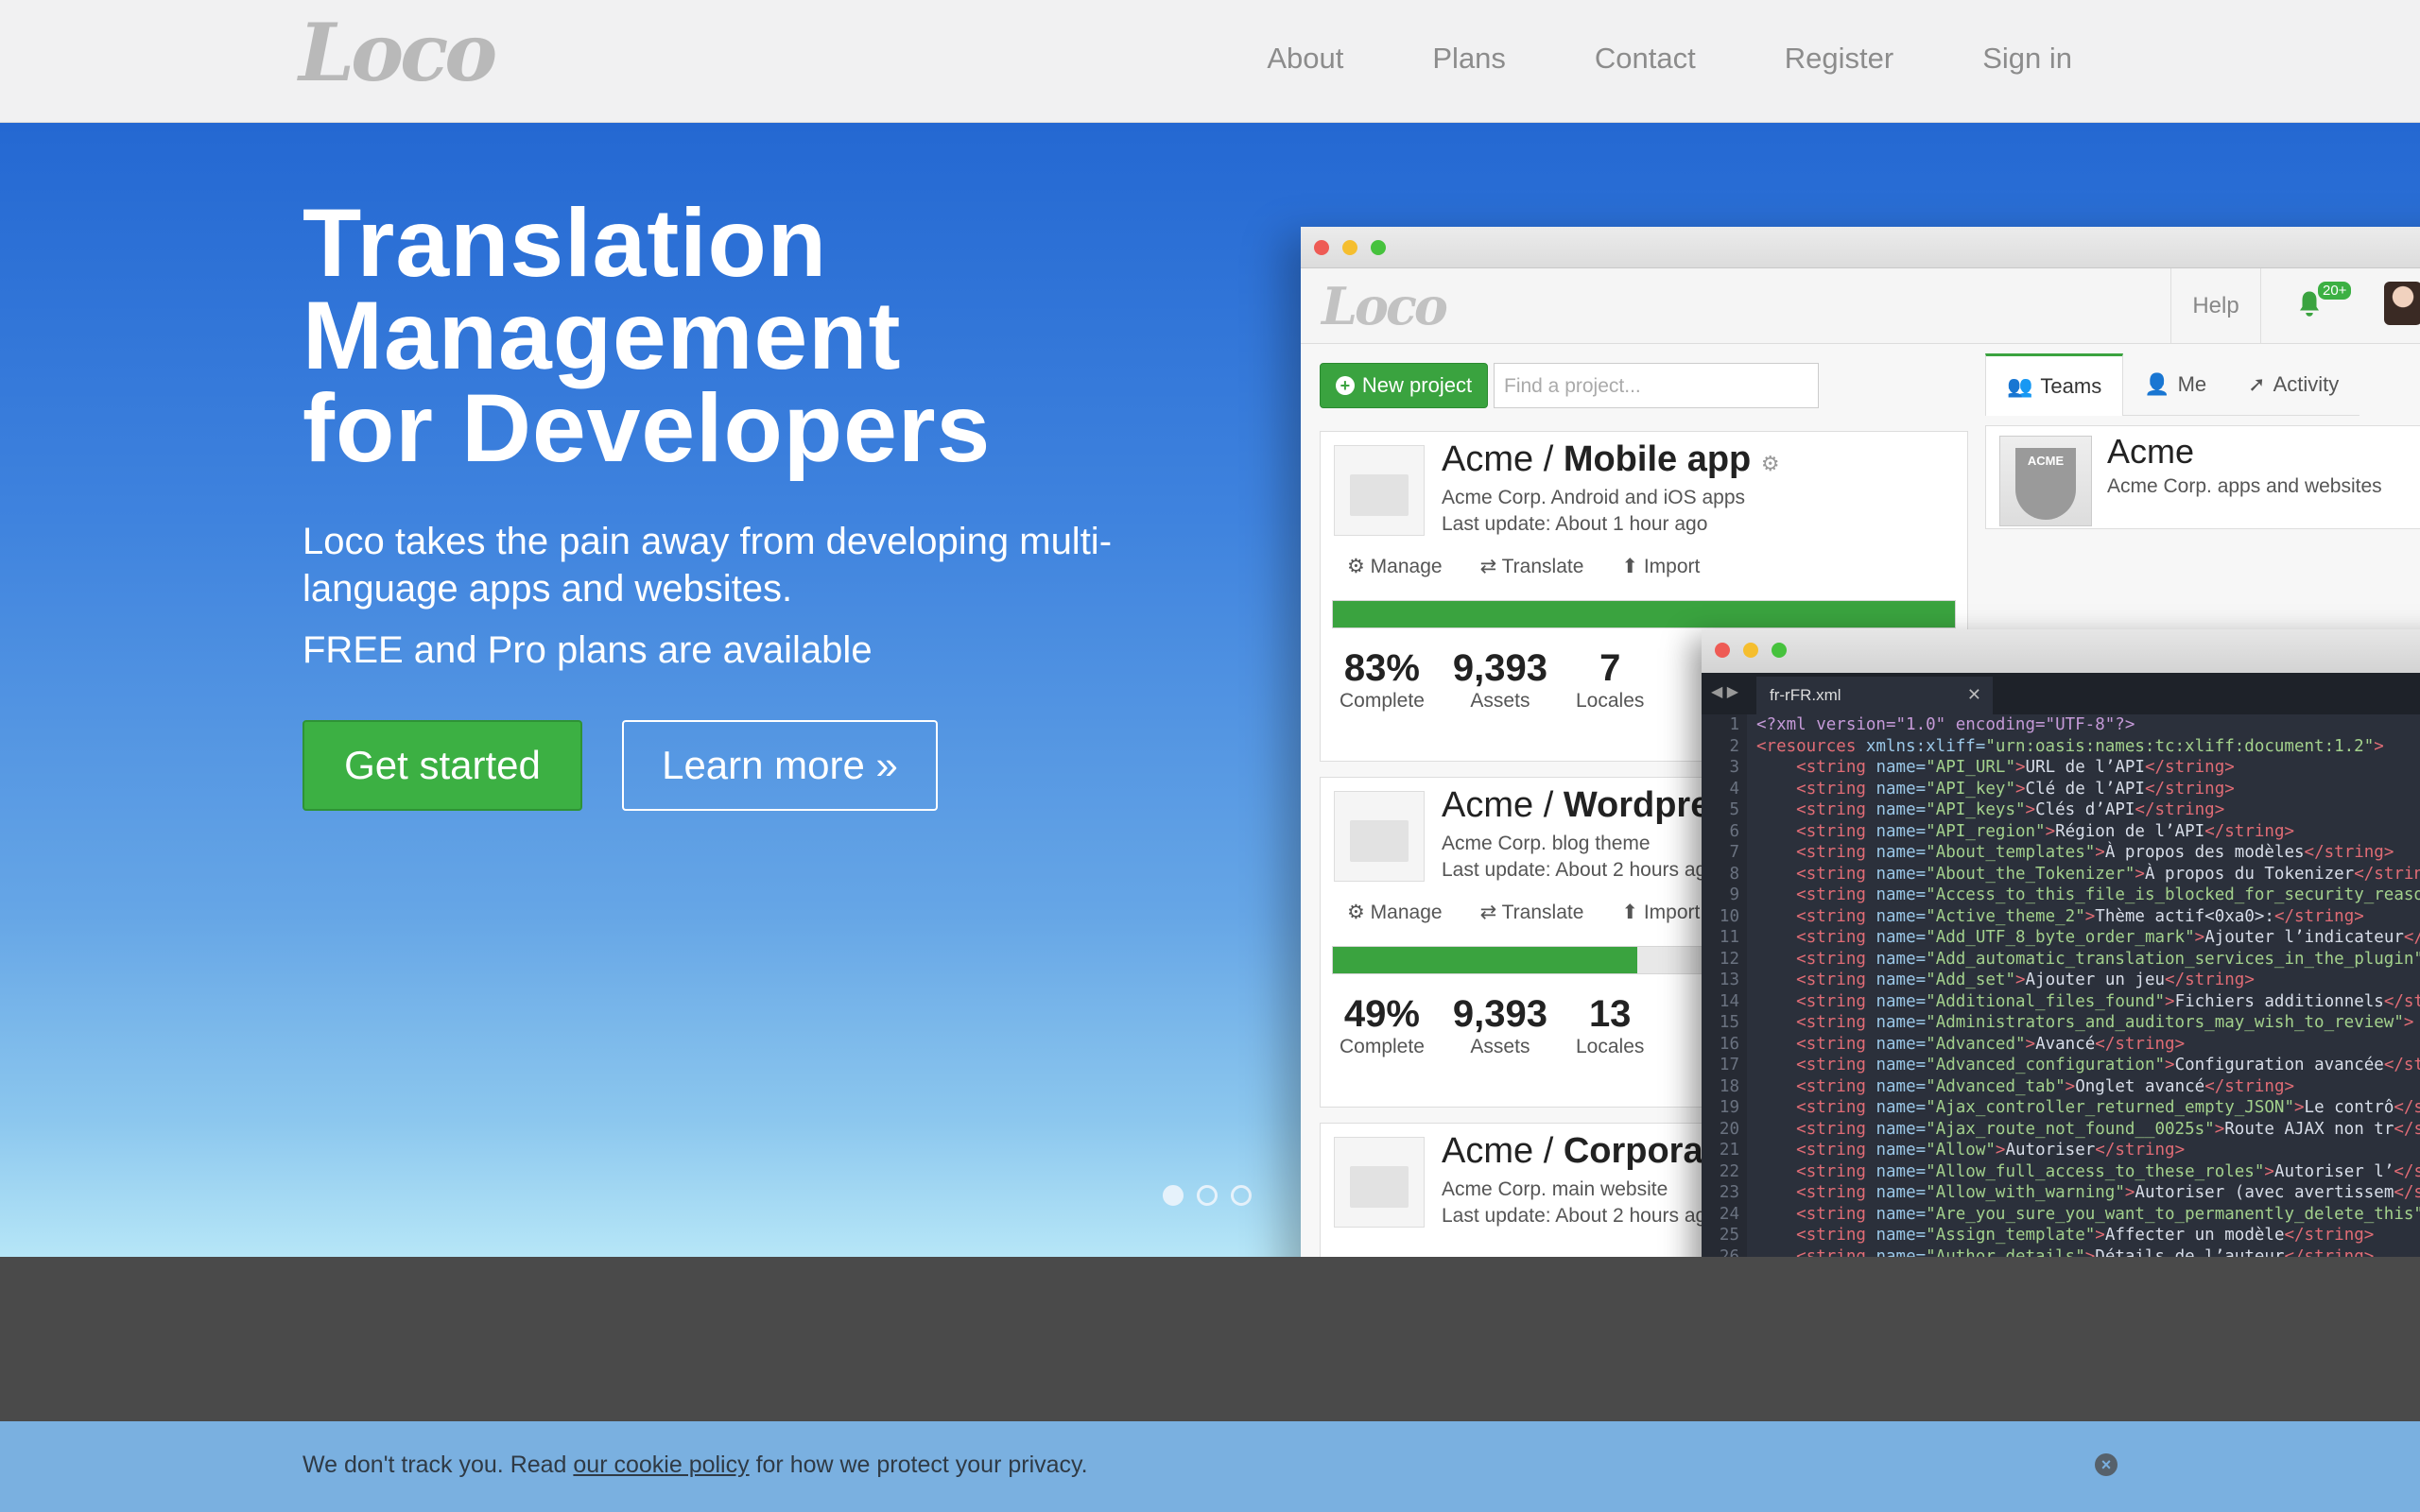  Describe the element at coordinates (1382, 680) in the screenshot. I see `stat-complete: 83% Complete` at that location.